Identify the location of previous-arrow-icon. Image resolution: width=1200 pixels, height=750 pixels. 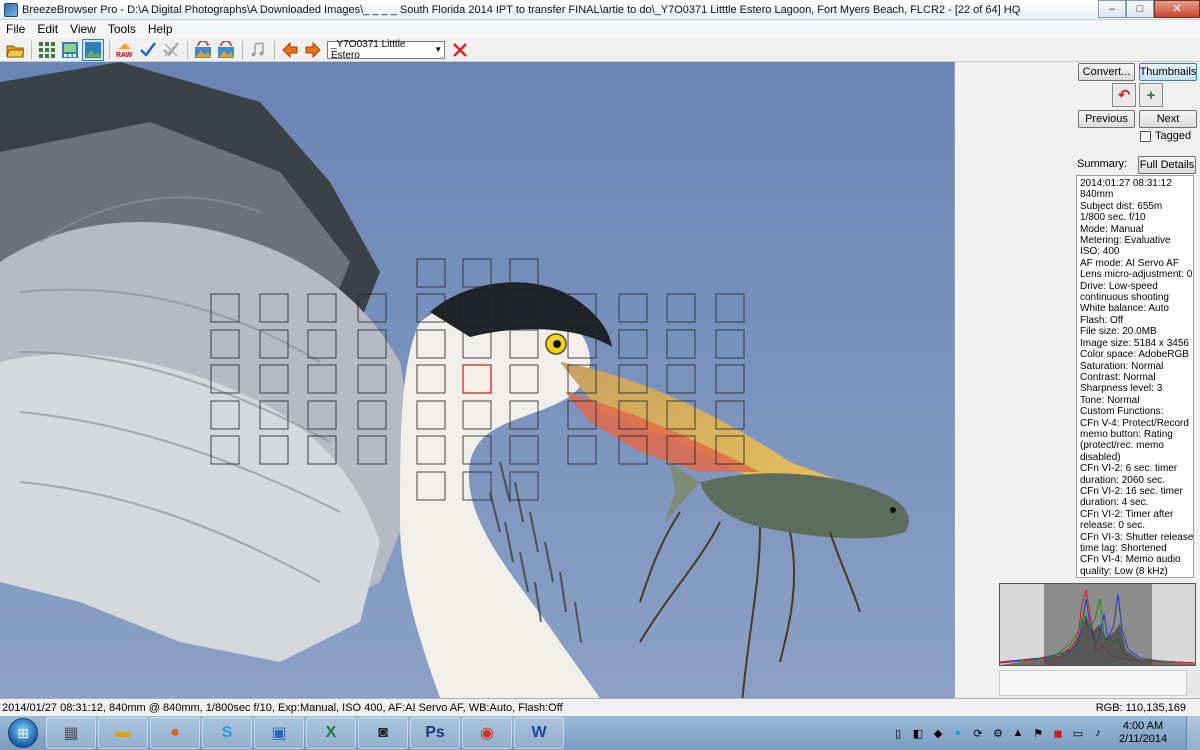
(290, 50).